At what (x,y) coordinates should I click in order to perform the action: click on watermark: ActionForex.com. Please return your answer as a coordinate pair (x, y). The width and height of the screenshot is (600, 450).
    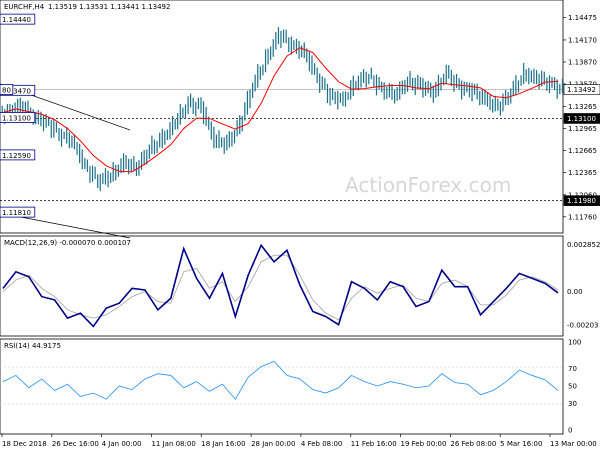
    Looking at the image, I should click on (428, 185).